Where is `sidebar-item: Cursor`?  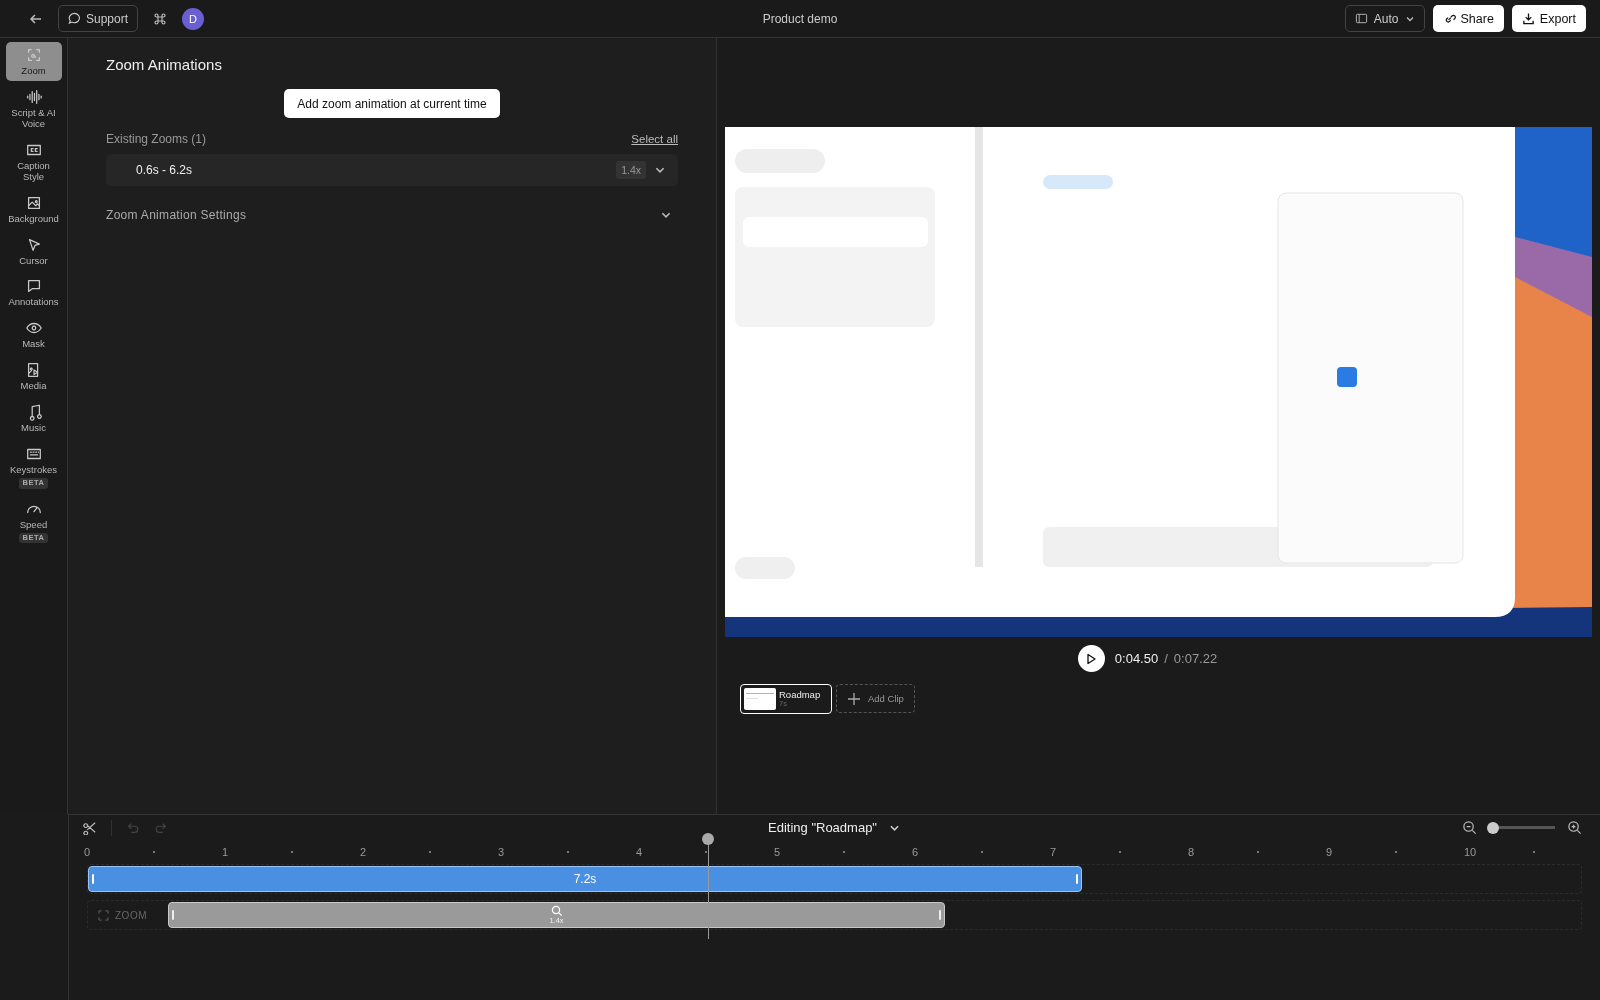 sidebar-item: Cursor is located at coordinates (33, 251).